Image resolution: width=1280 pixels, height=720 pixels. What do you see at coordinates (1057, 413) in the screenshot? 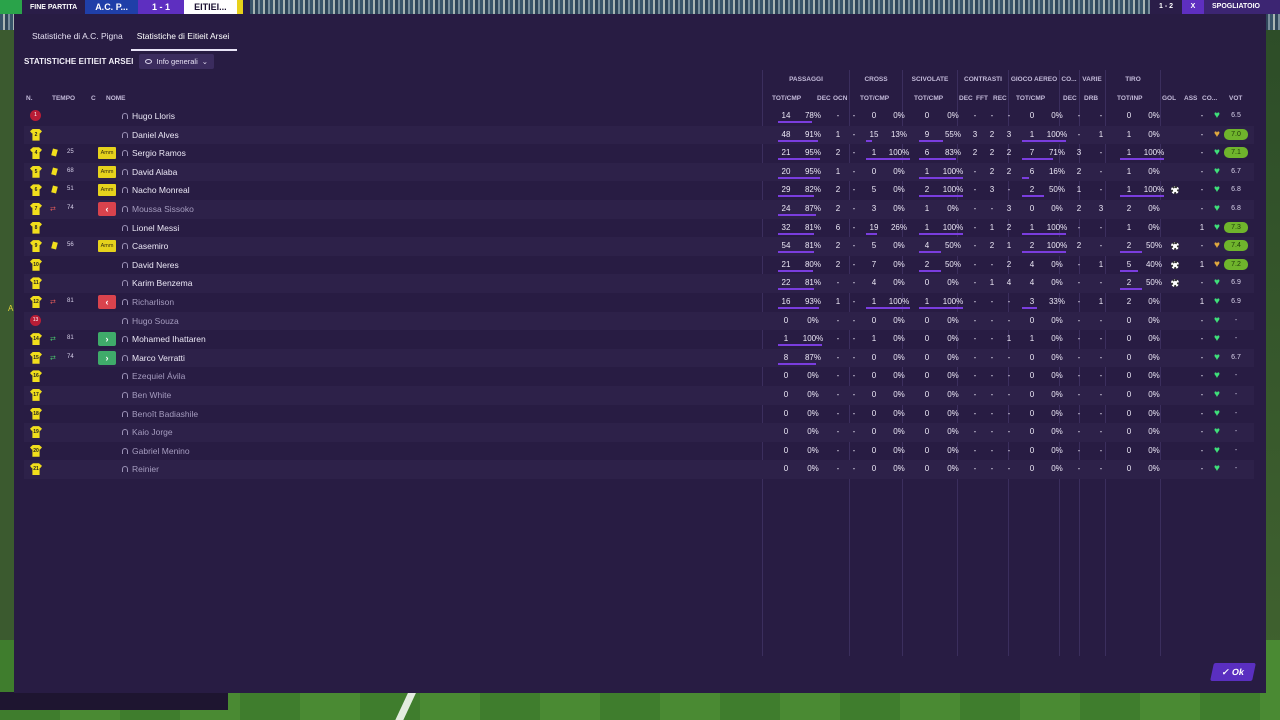
I see `aer-pct: 0%` at bounding box center [1057, 413].